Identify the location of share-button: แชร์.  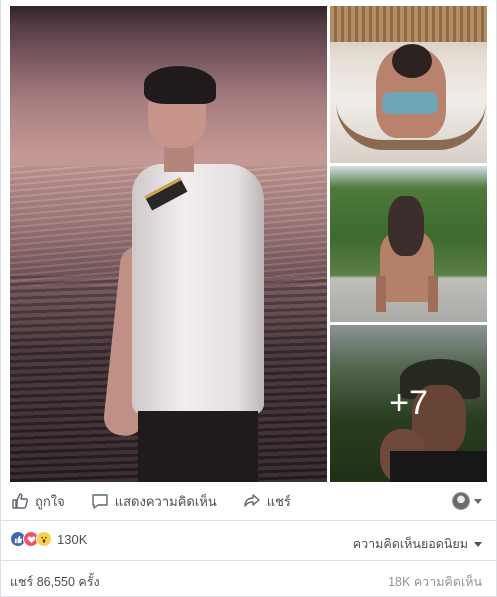
(267, 501).